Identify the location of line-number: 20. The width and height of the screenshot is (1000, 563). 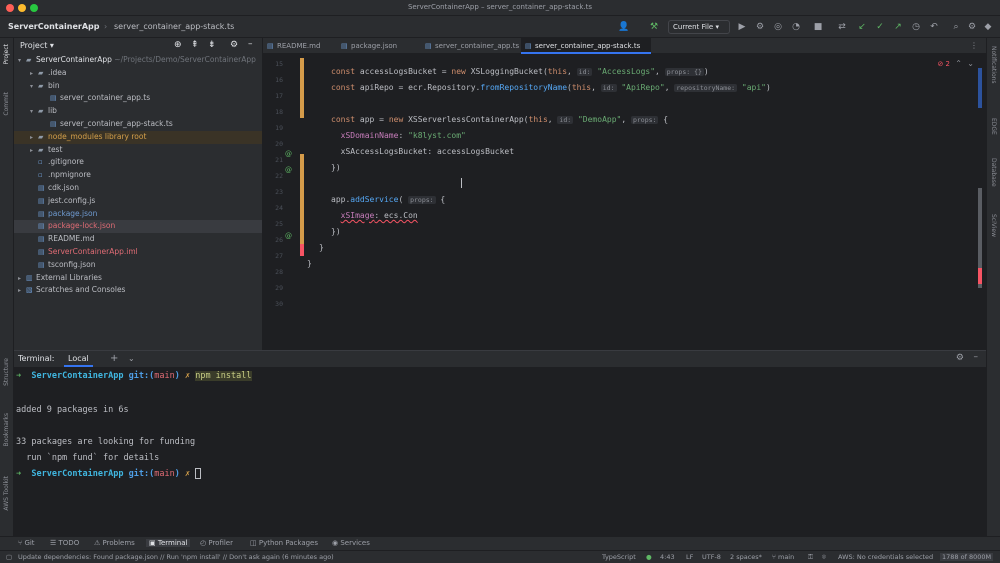
(273, 144).